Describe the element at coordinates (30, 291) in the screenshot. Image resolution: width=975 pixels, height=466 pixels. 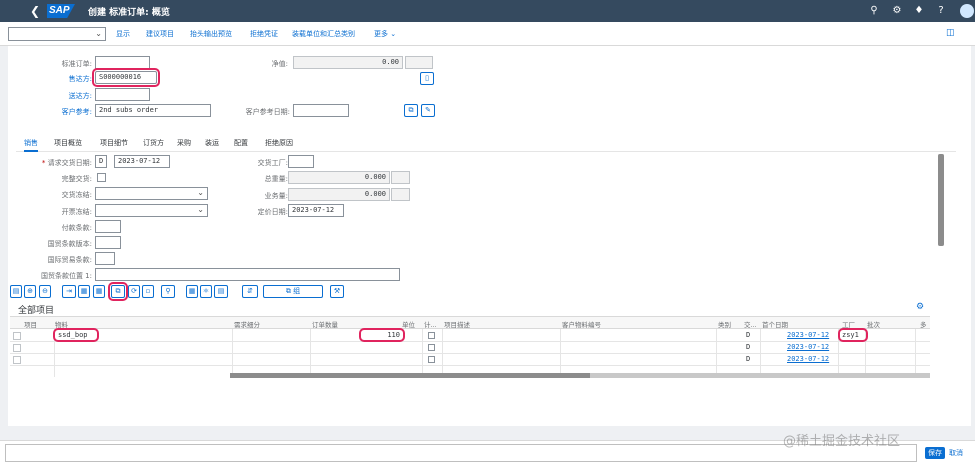
I see `add-row-icon: ⊕` at that location.